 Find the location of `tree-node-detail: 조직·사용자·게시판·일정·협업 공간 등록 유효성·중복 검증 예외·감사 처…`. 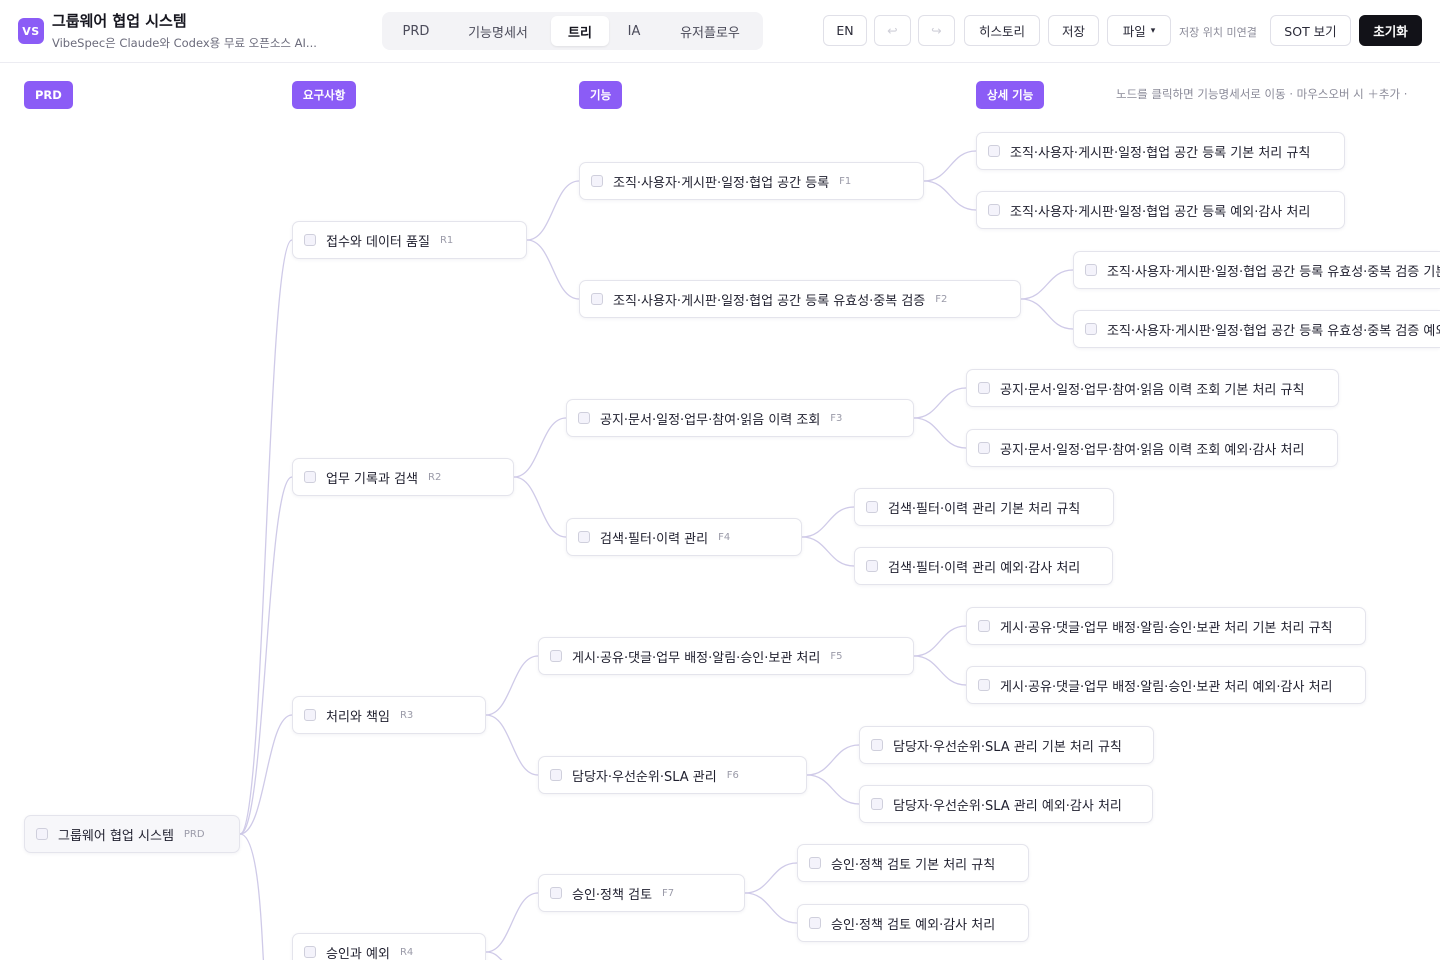

tree-node-detail: 조직·사용자·게시판·일정·협업 공간 등록 유효성·중복 검증 예외·감사 처… is located at coordinates (1256, 329).